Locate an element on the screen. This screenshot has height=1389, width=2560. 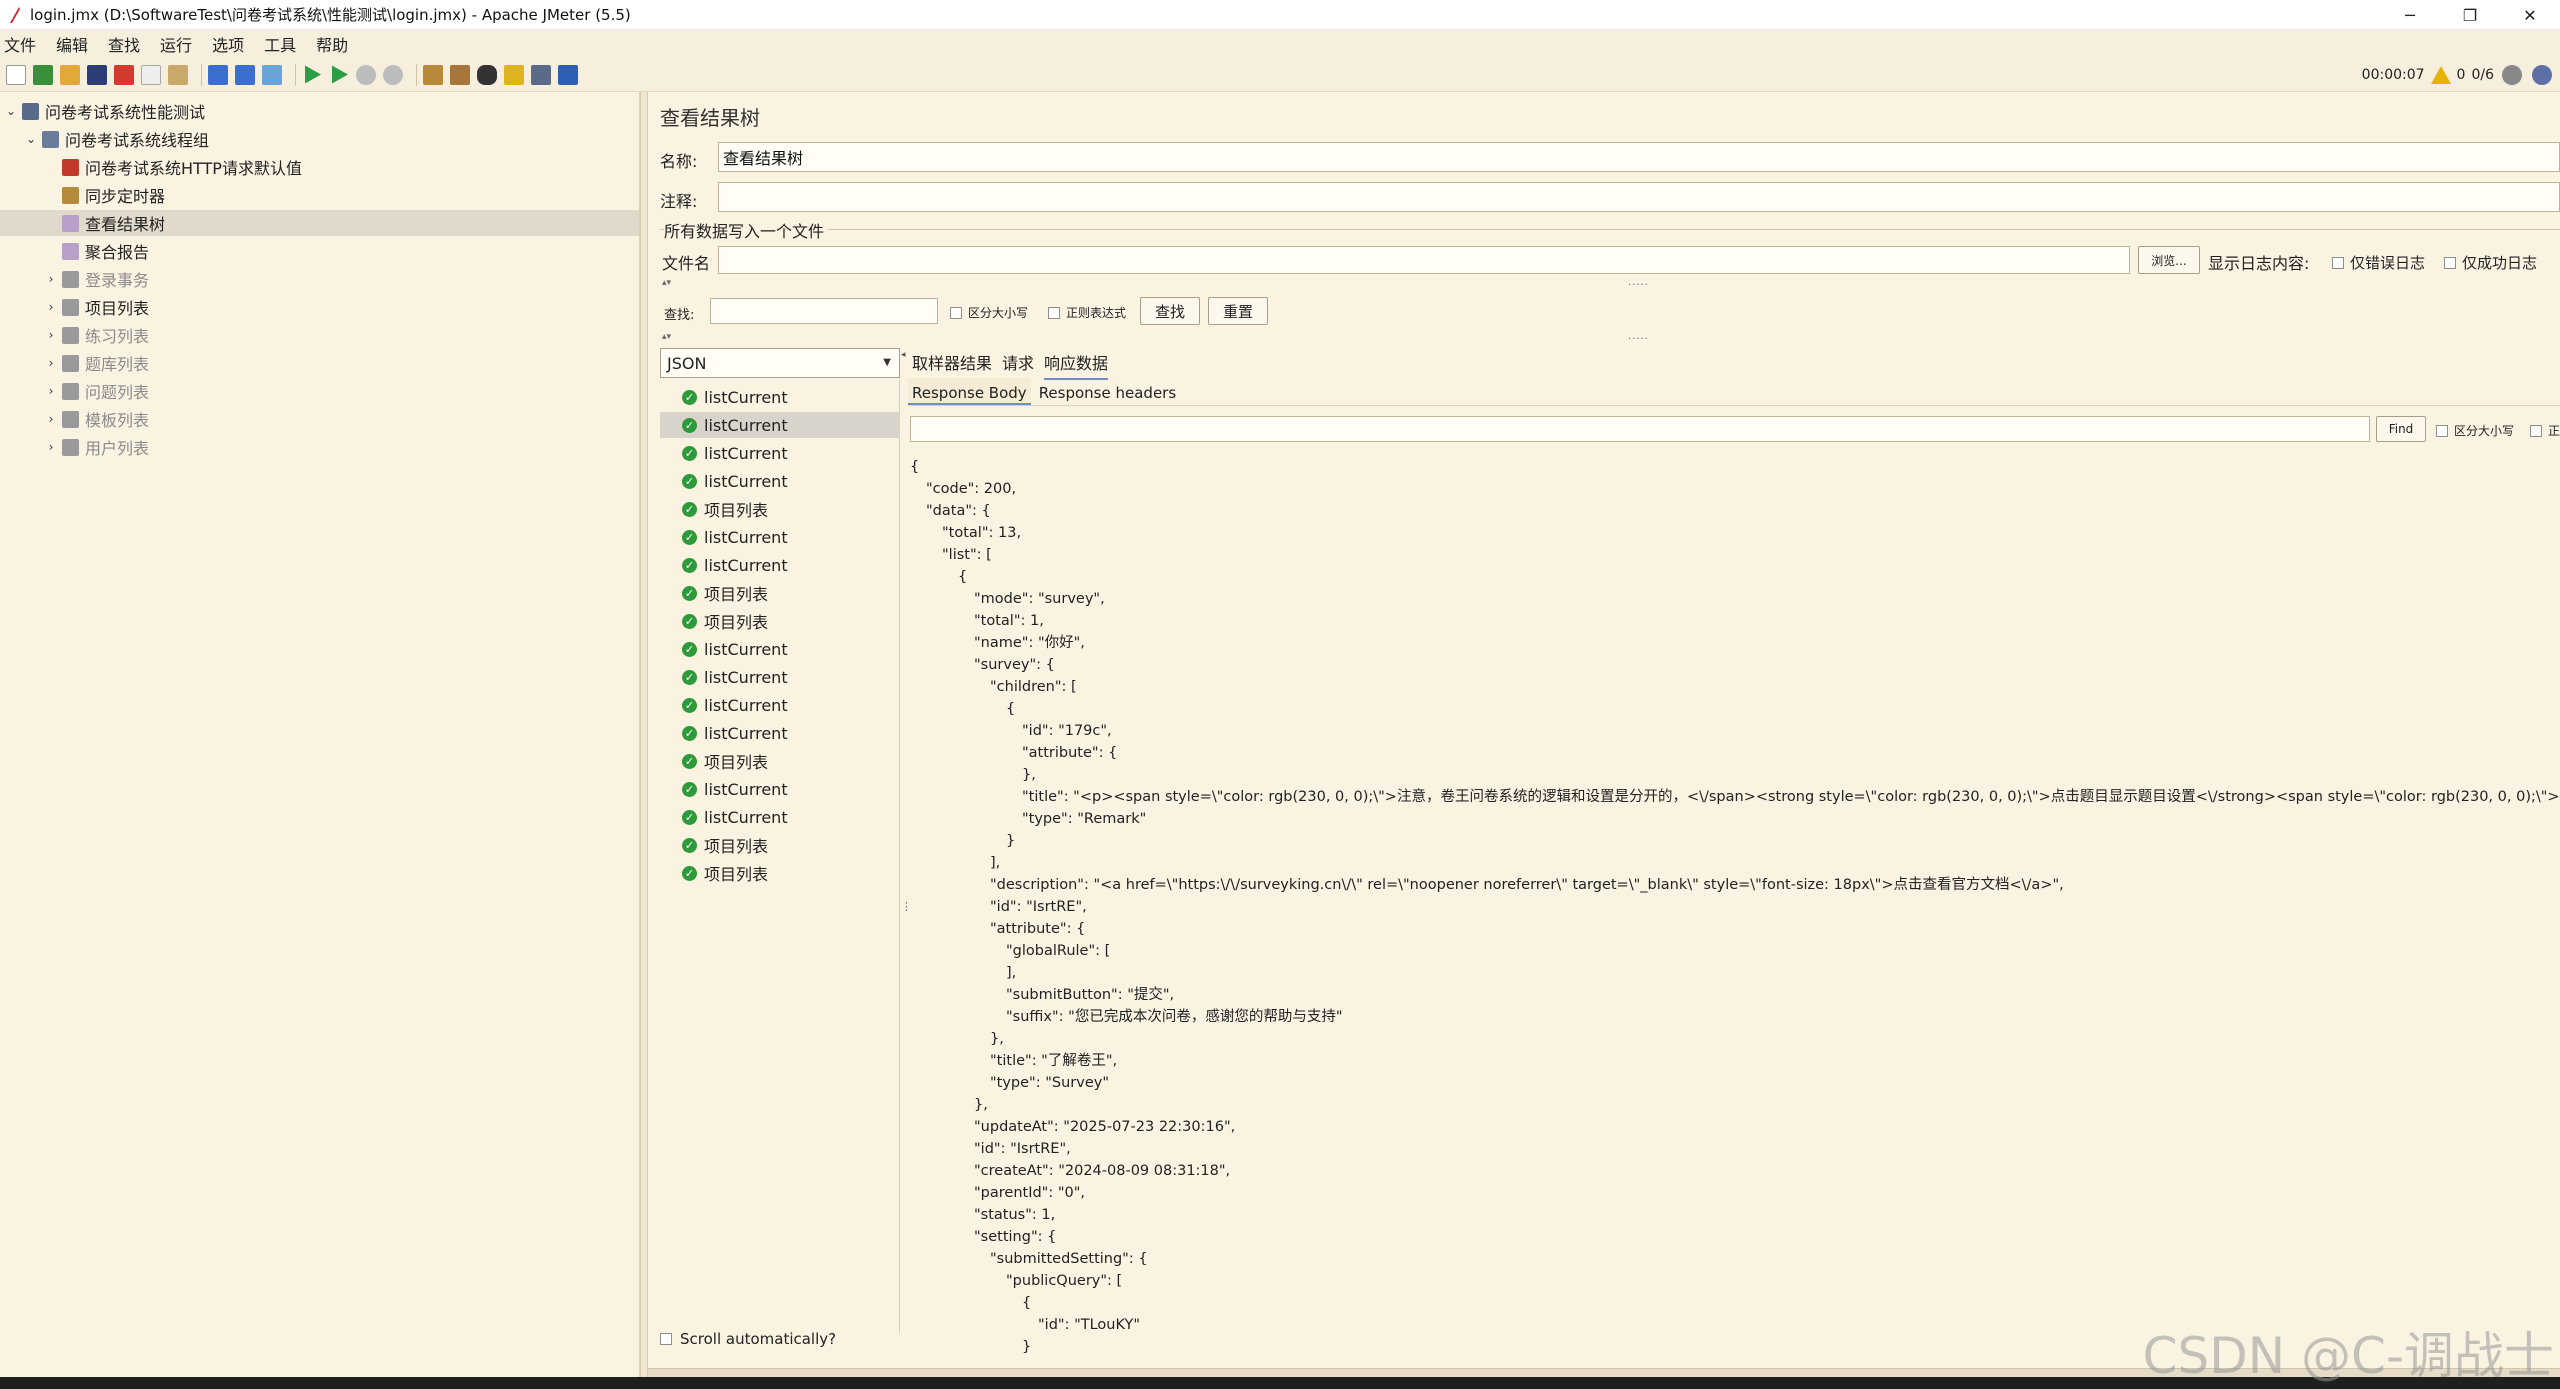
new-icon is located at coordinates (16, 74).